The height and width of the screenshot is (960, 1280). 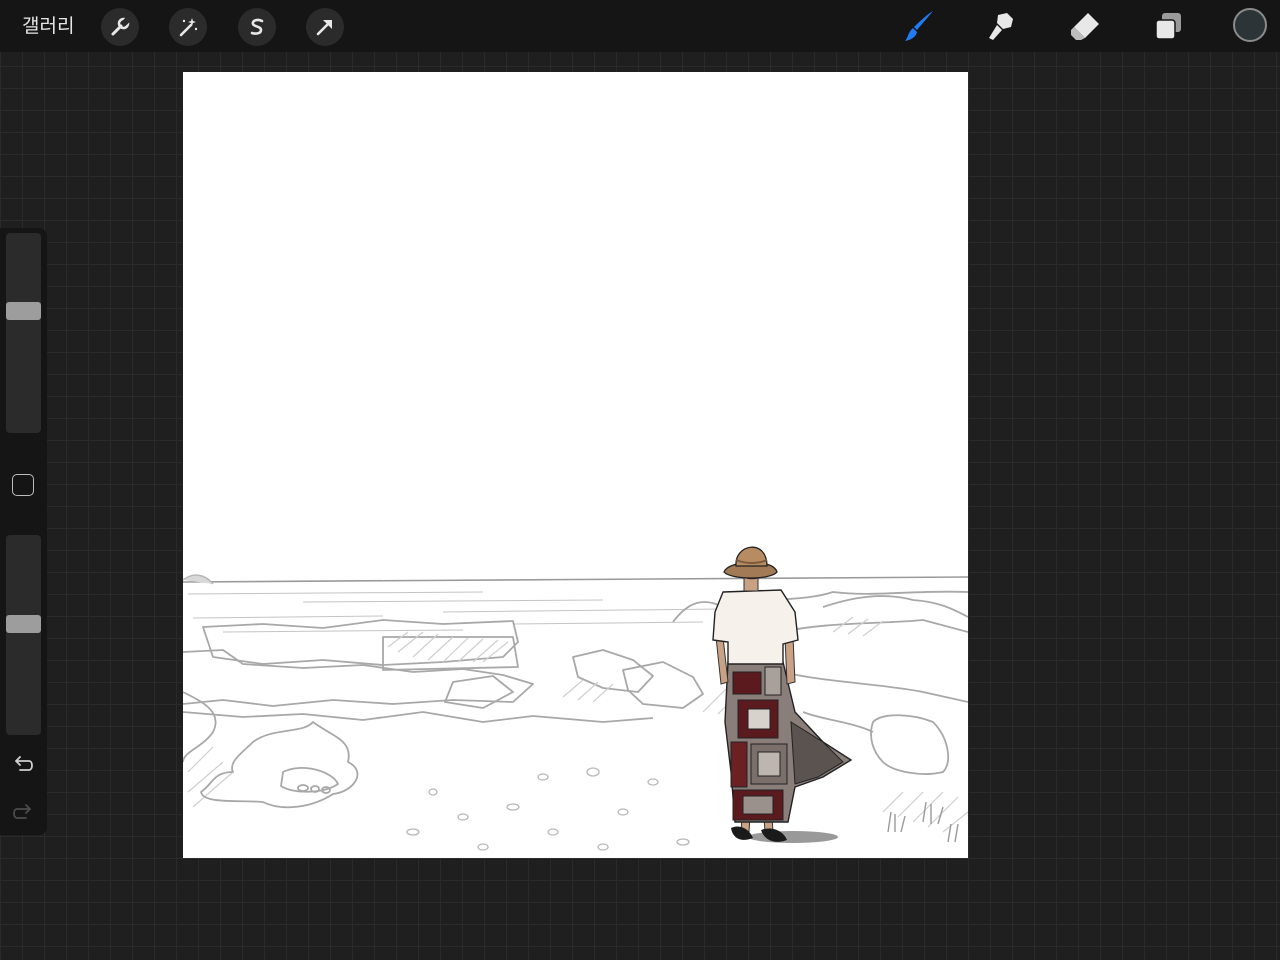 I want to click on actions-wrench-button, so click(x=120, y=27).